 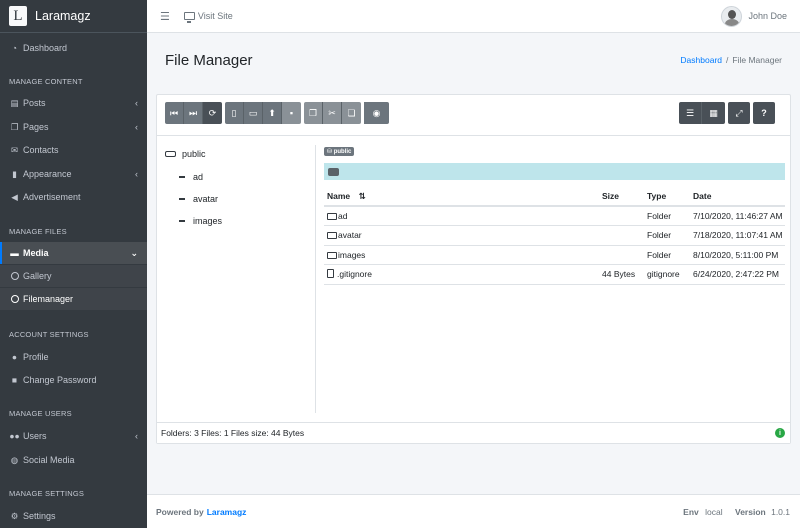 I want to click on preview-button: ◉, so click(x=376, y=113).